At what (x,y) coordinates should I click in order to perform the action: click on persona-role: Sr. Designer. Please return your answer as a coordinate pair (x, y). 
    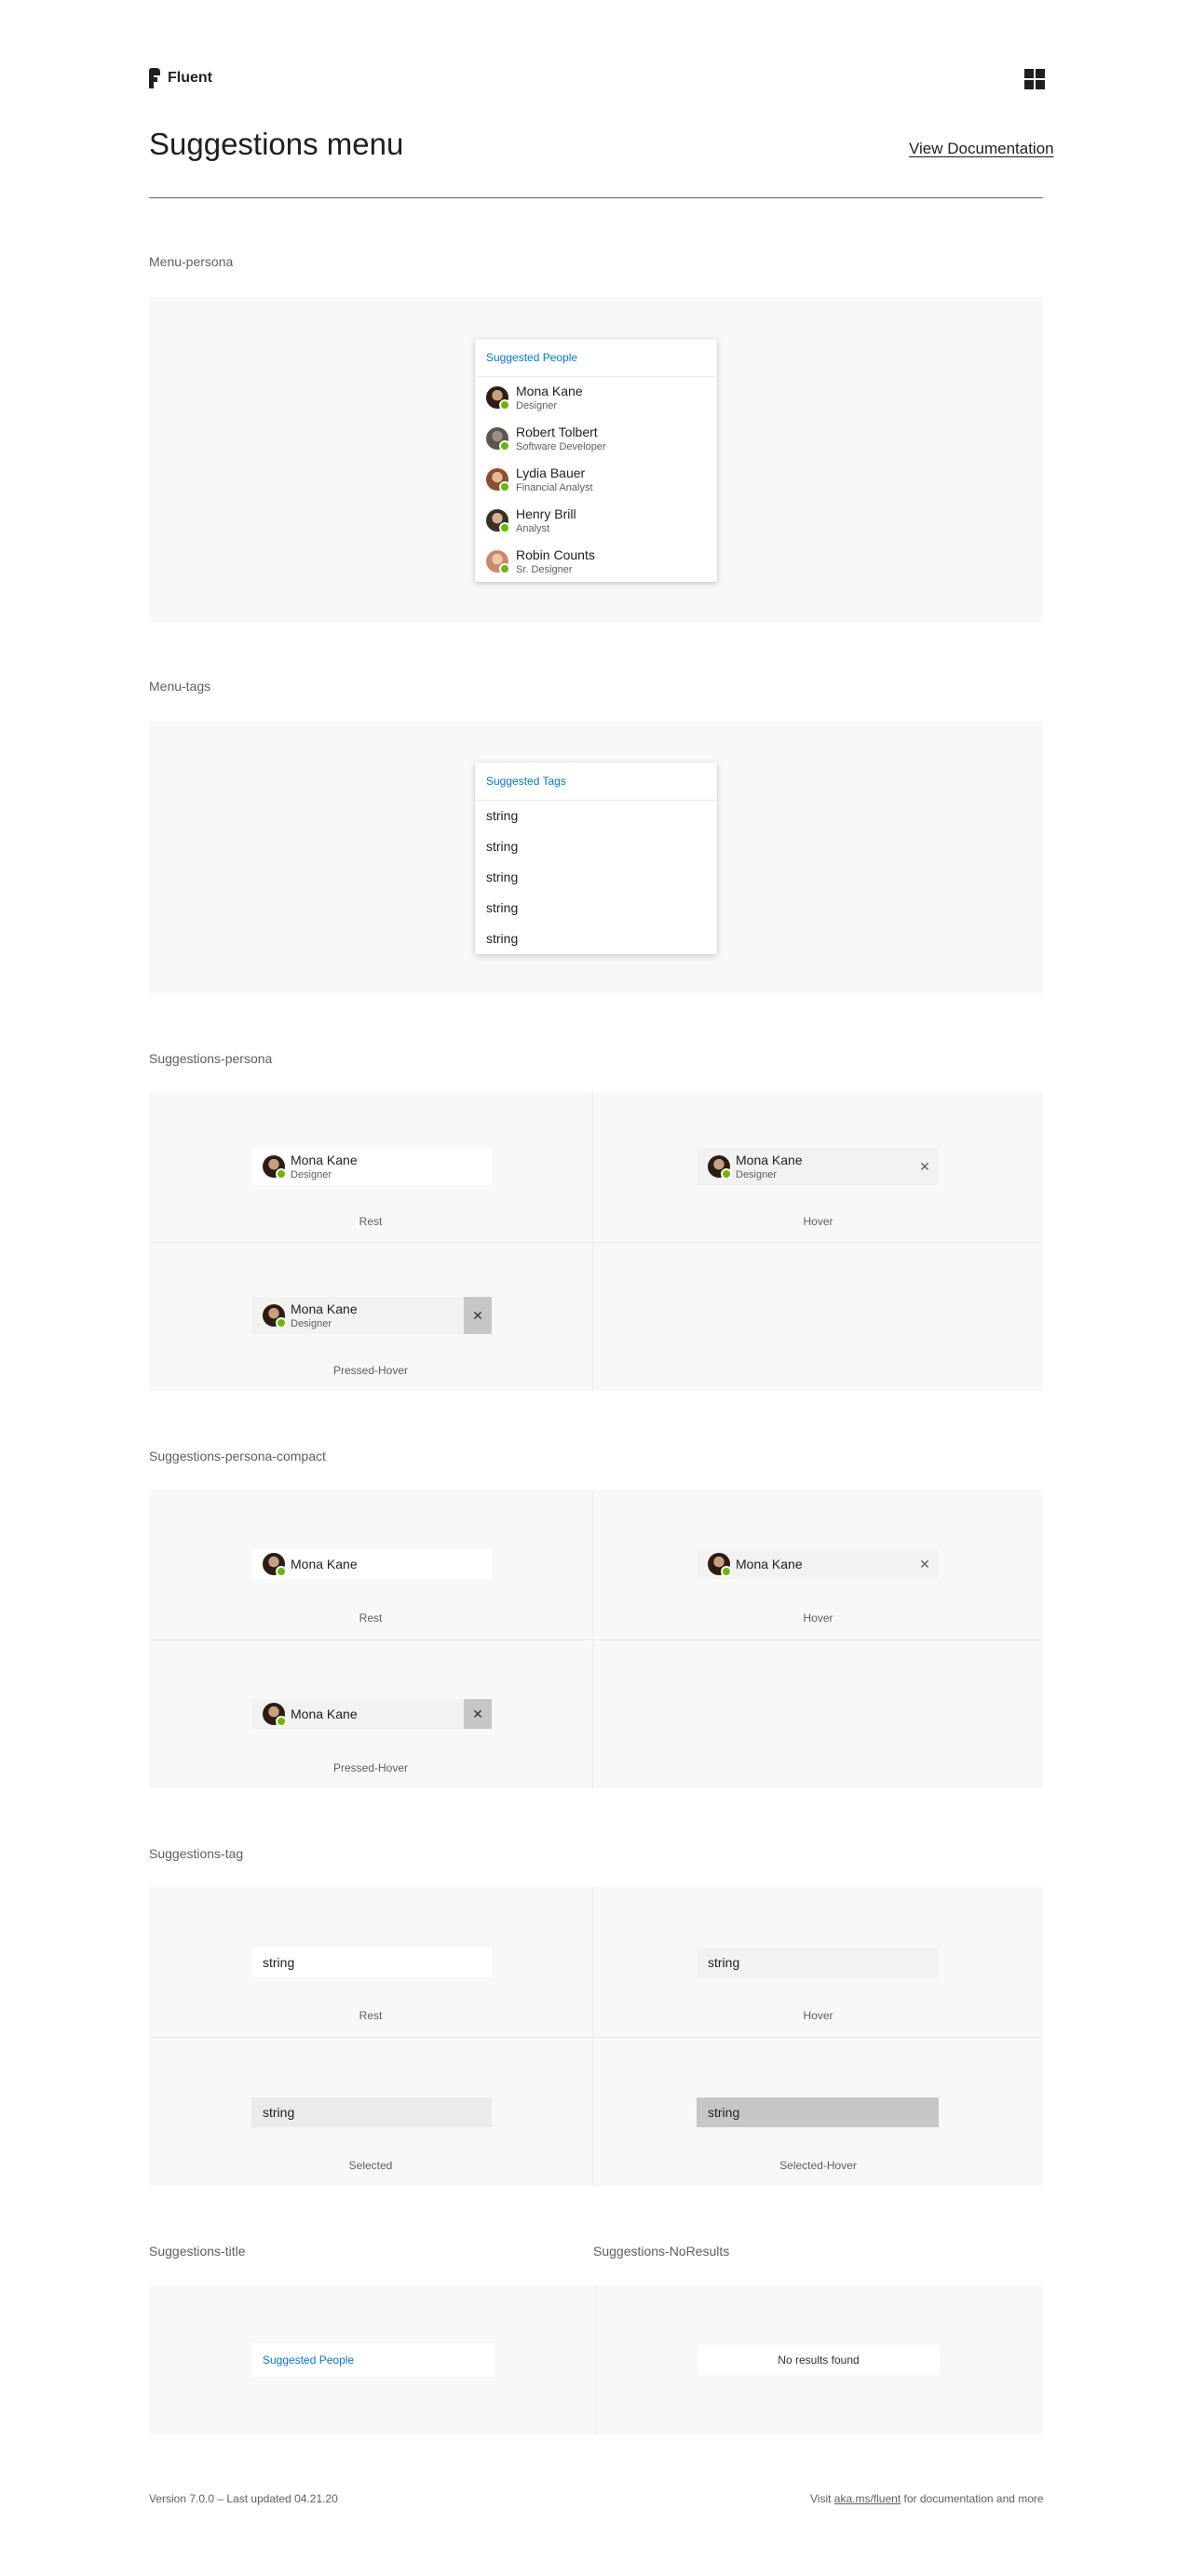
    Looking at the image, I should click on (544, 569).